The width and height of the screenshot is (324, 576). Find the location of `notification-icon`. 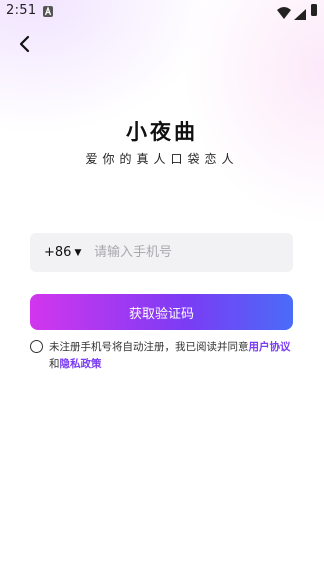

notification-icon is located at coordinates (48, 11).